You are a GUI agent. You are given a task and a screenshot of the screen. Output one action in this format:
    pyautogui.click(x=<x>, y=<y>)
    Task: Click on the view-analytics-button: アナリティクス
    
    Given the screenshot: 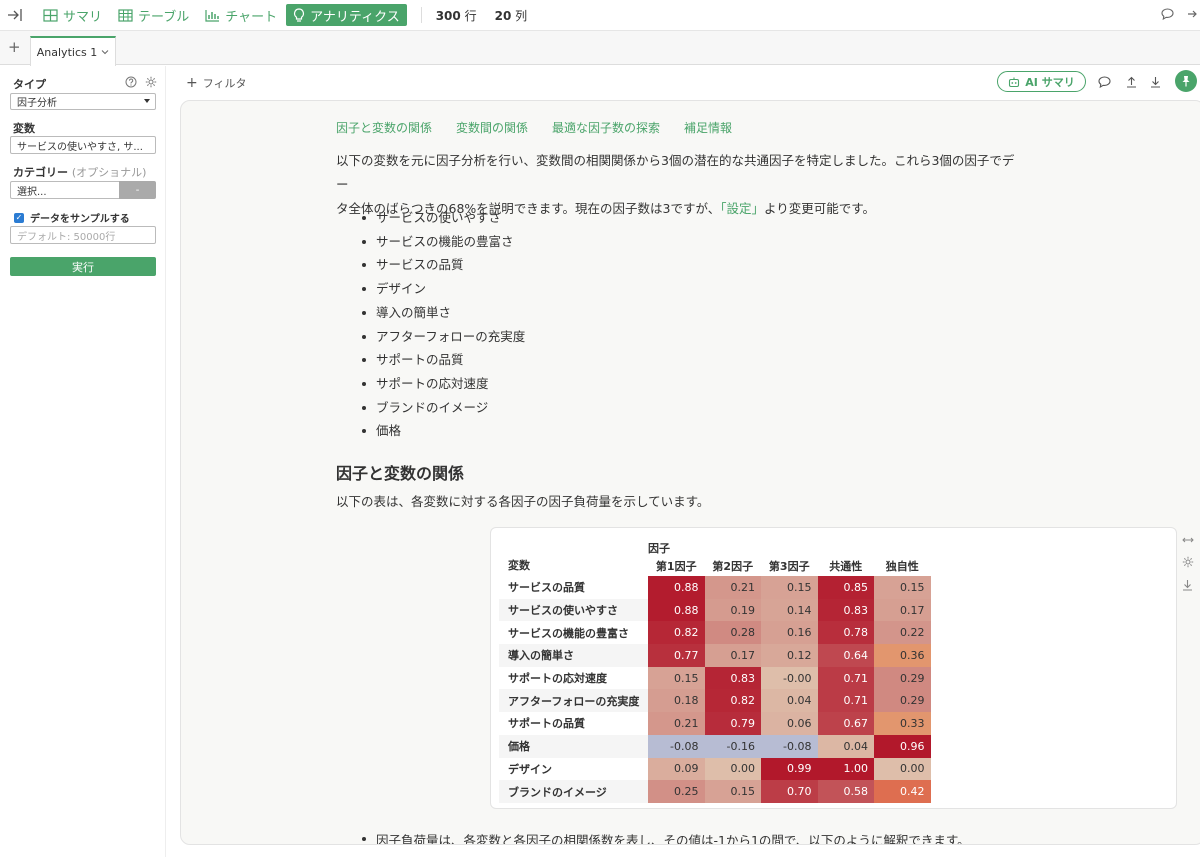 What is the action you would take?
    pyautogui.click(x=346, y=15)
    